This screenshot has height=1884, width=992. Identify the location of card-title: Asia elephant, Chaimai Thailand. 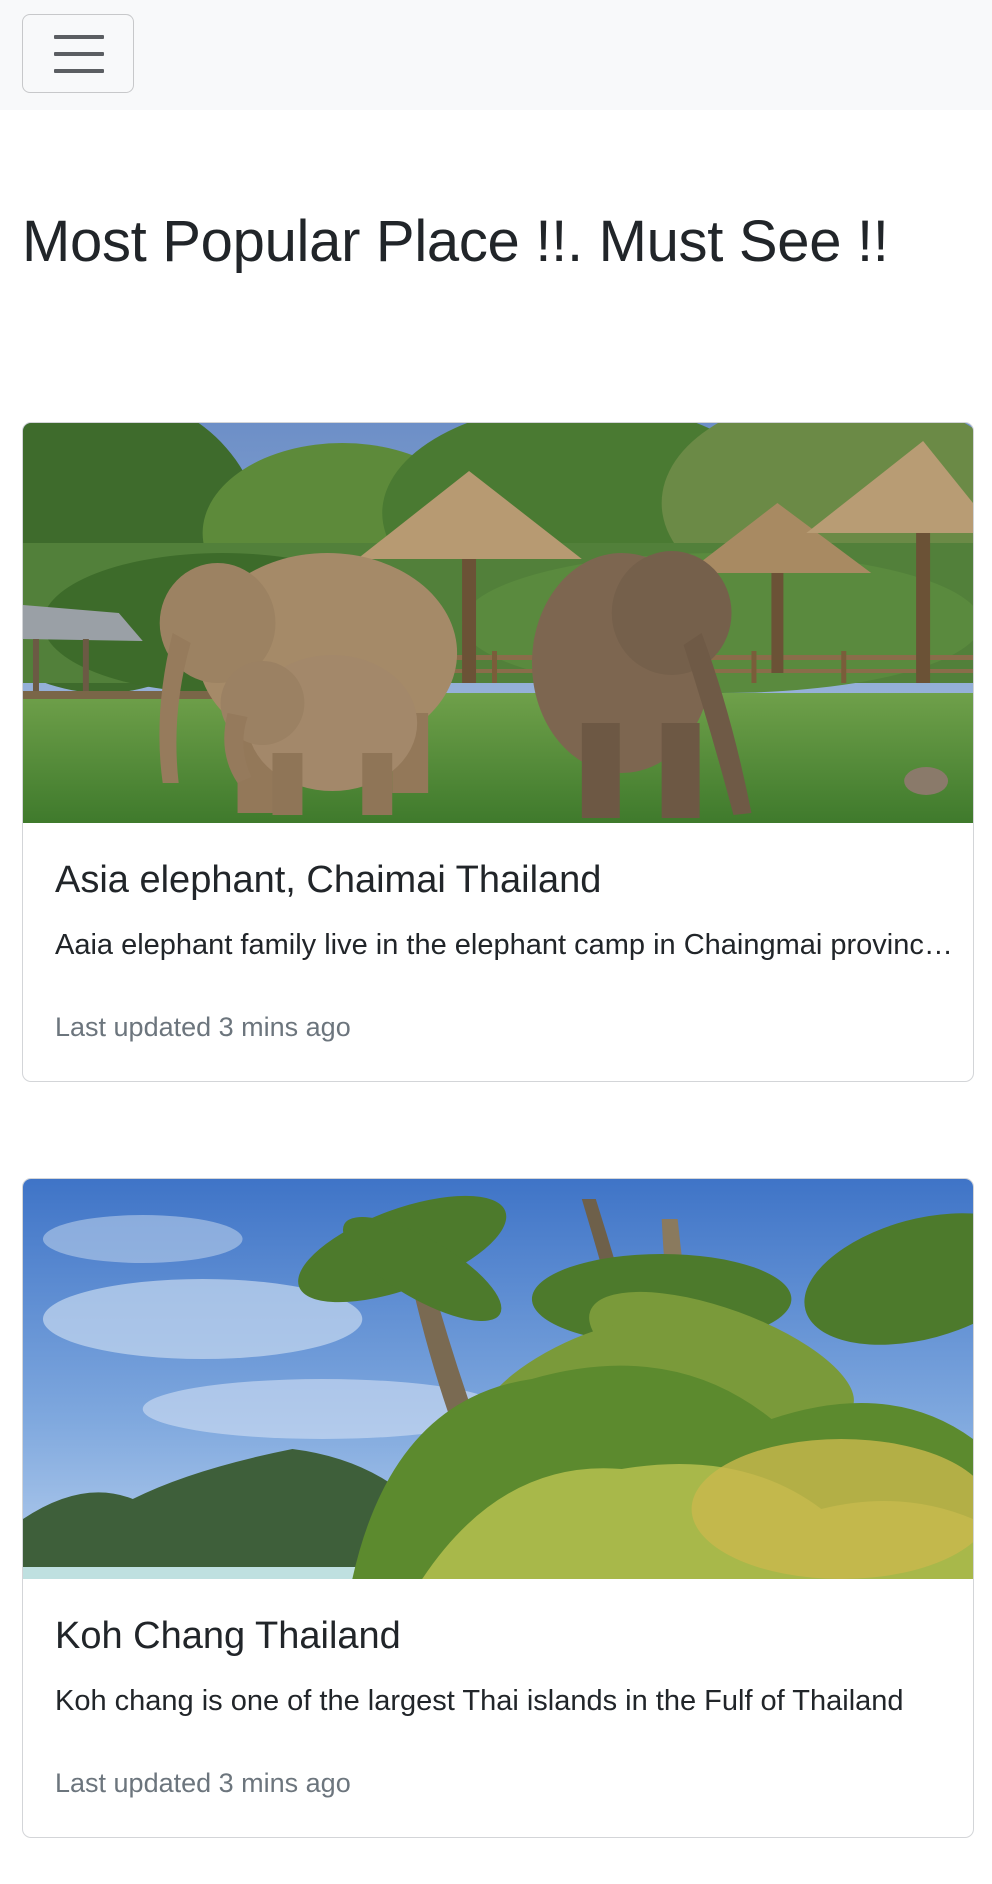
(328, 880).